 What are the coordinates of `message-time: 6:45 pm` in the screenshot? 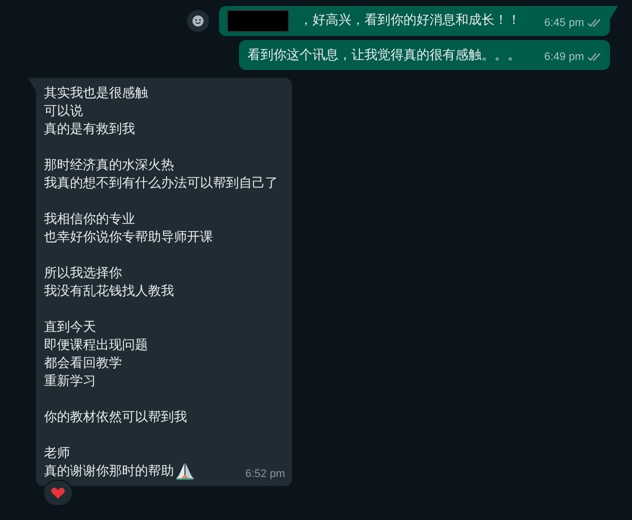 It's located at (564, 23).